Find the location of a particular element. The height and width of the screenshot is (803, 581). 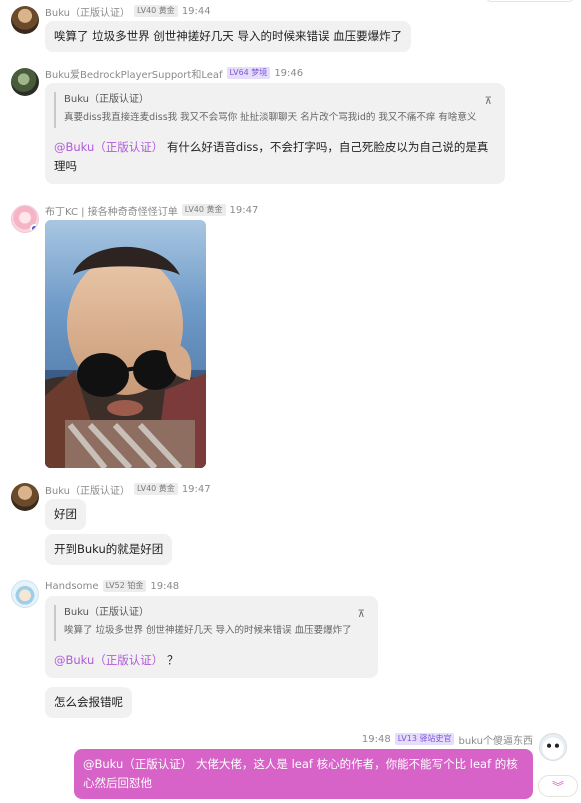

sender-name: Handsome is located at coordinates (72, 586).